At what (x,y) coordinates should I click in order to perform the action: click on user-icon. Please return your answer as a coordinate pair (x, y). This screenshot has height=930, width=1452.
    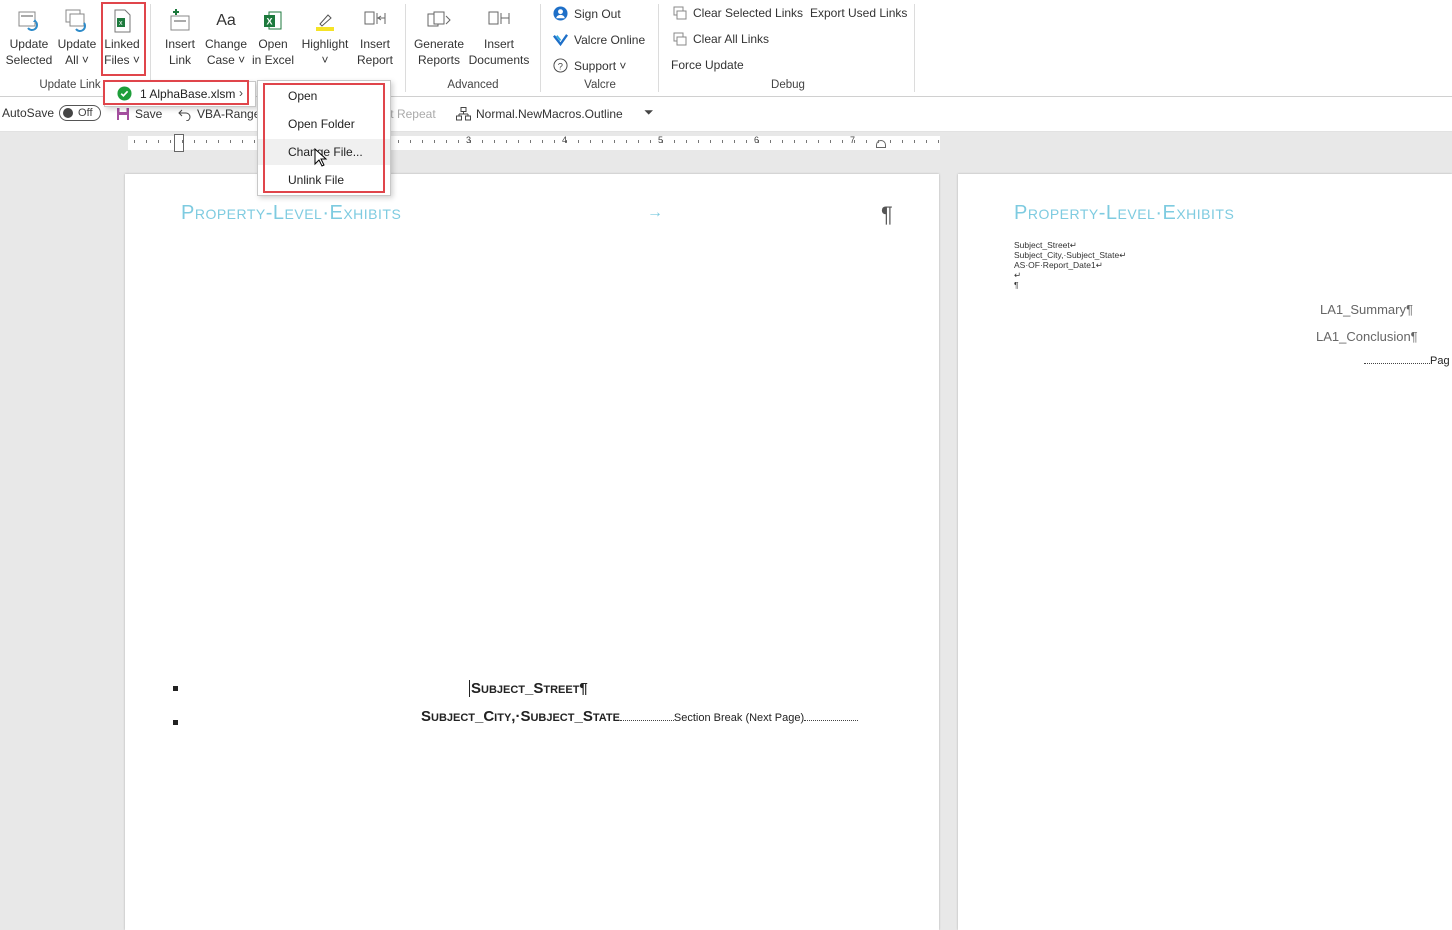
    Looking at the image, I should click on (560, 13).